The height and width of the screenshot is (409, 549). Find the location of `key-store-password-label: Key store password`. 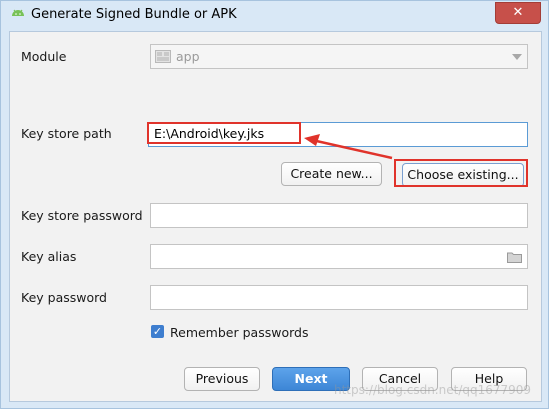

key-store-password-label: Key store password is located at coordinates (82, 215).